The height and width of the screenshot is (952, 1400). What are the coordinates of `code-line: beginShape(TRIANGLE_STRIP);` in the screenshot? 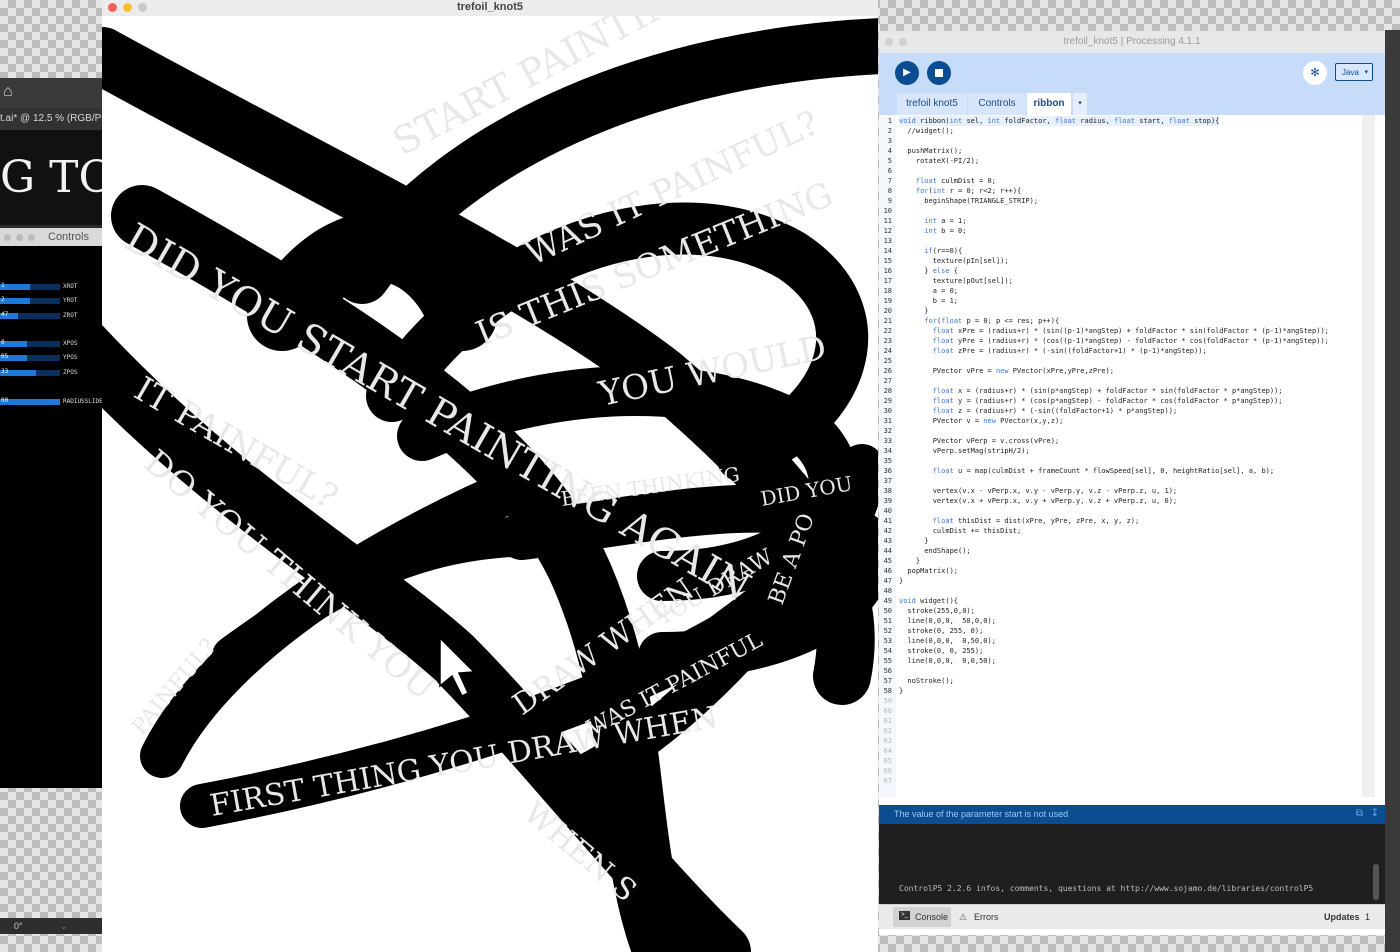 It's located at (968, 201).